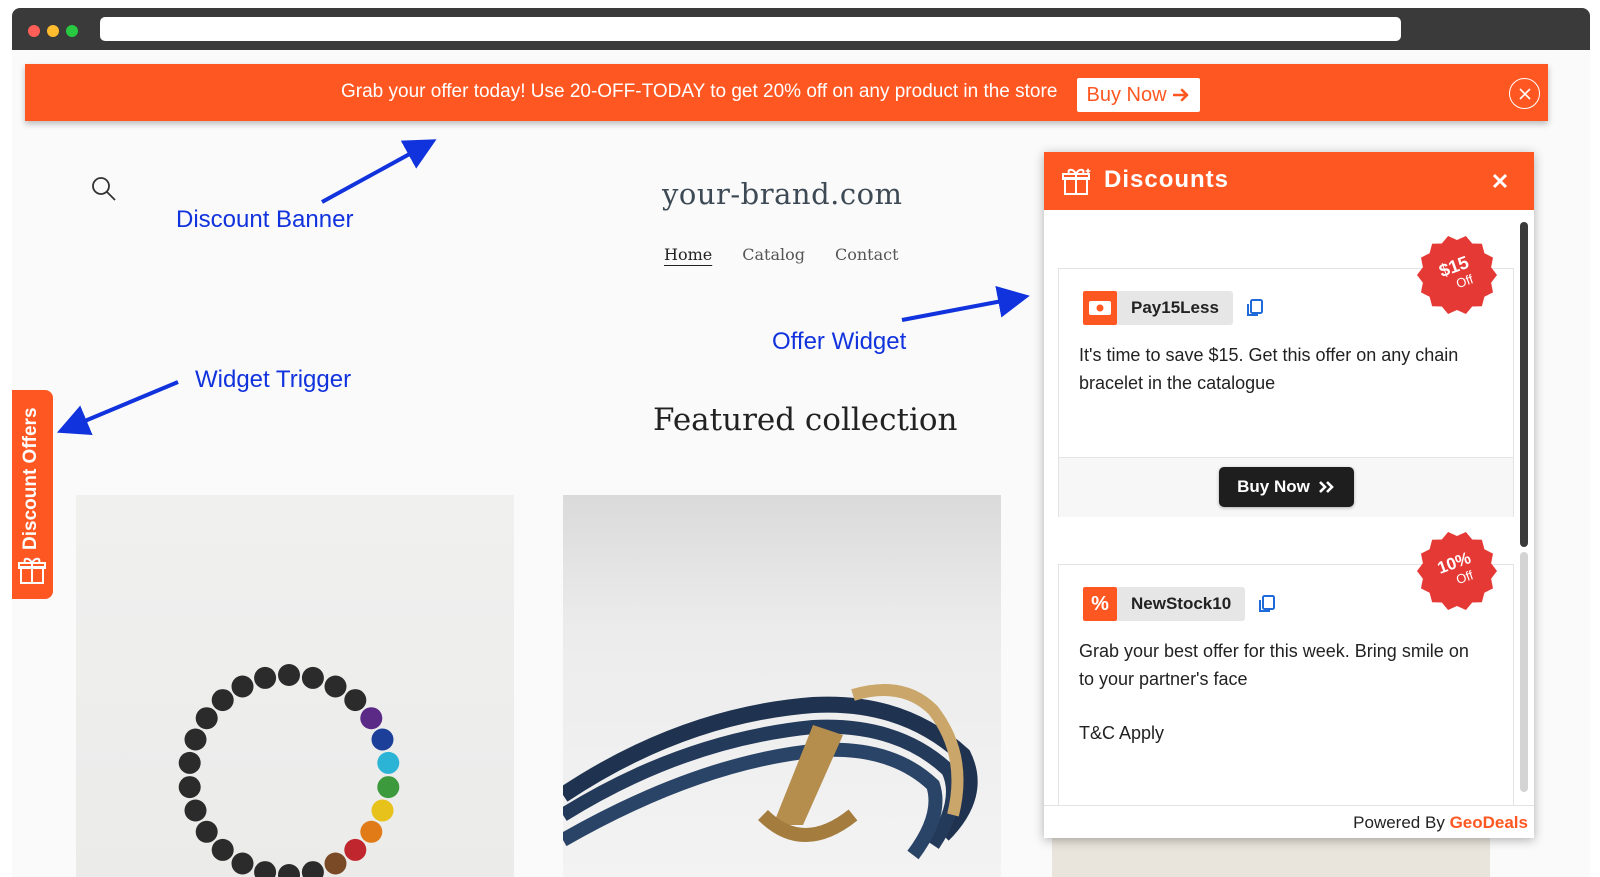 Image resolution: width=1600 pixels, height=877 pixels. Describe the element at coordinates (1126, 94) in the screenshot. I see `banner-buy-now-label: Buy Now` at that location.